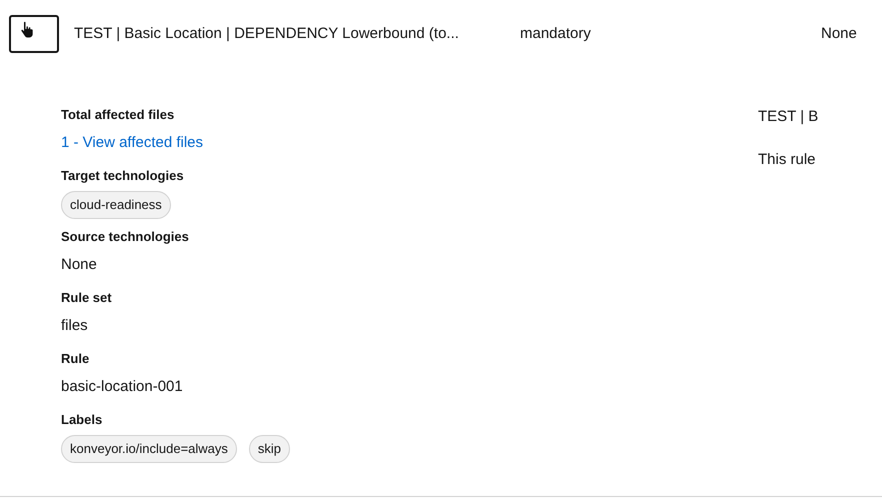 This screenshot has height=501, width=882. I want to click on field-value: basic-location-001, so click(122, 387).